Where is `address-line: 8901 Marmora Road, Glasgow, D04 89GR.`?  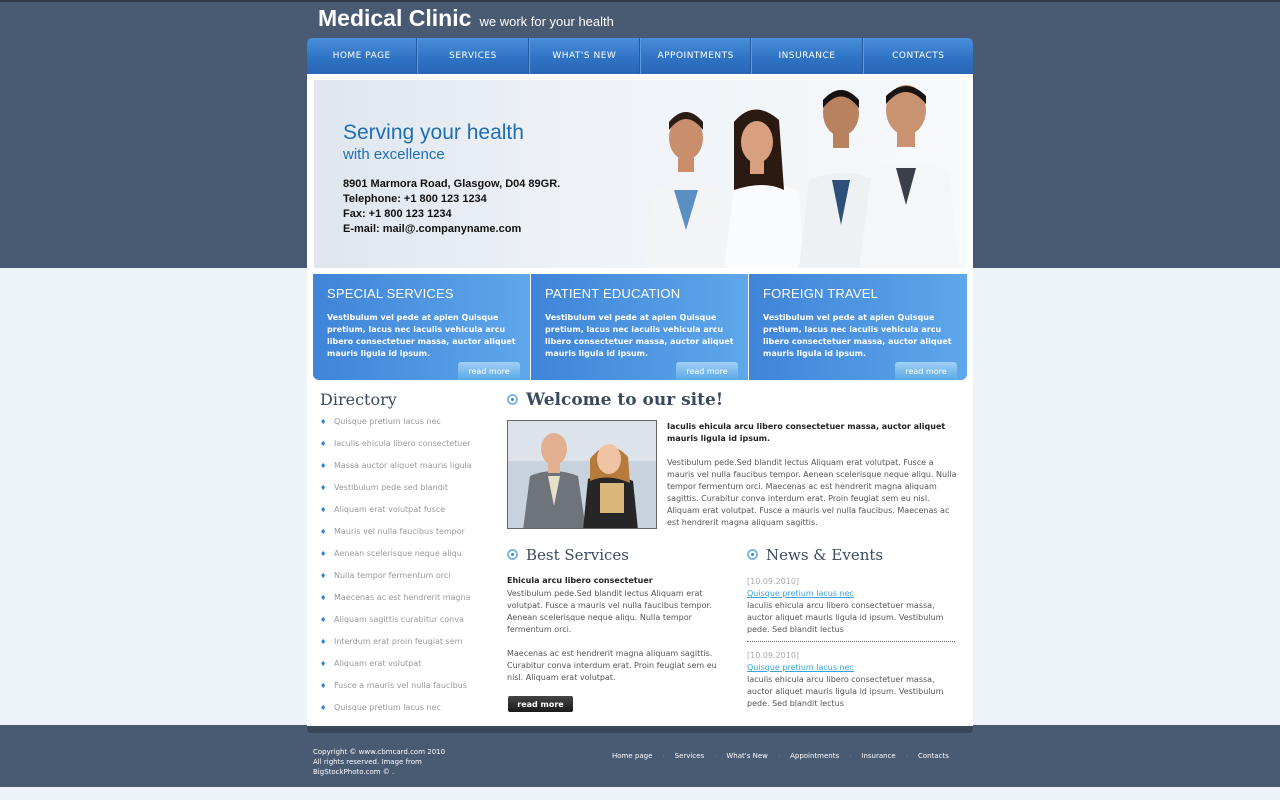 address-line: 8901 Marmora Road, Glasgow, D04 89GR. is located at coordinates (452, 184).